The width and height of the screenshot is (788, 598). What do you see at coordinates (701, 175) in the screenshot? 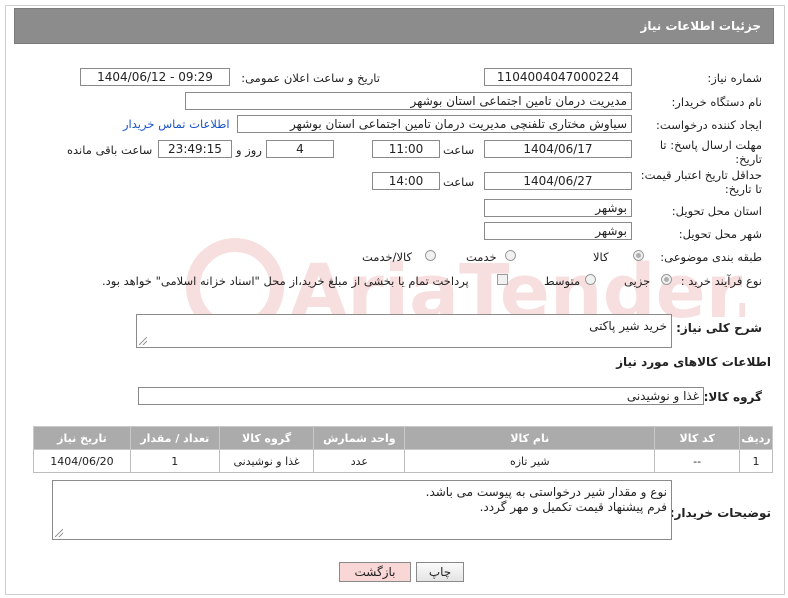
I see `price-validity-label-line1: حداقل تاریخ اعتبار قیمت:` at bounding box center [701, 175].